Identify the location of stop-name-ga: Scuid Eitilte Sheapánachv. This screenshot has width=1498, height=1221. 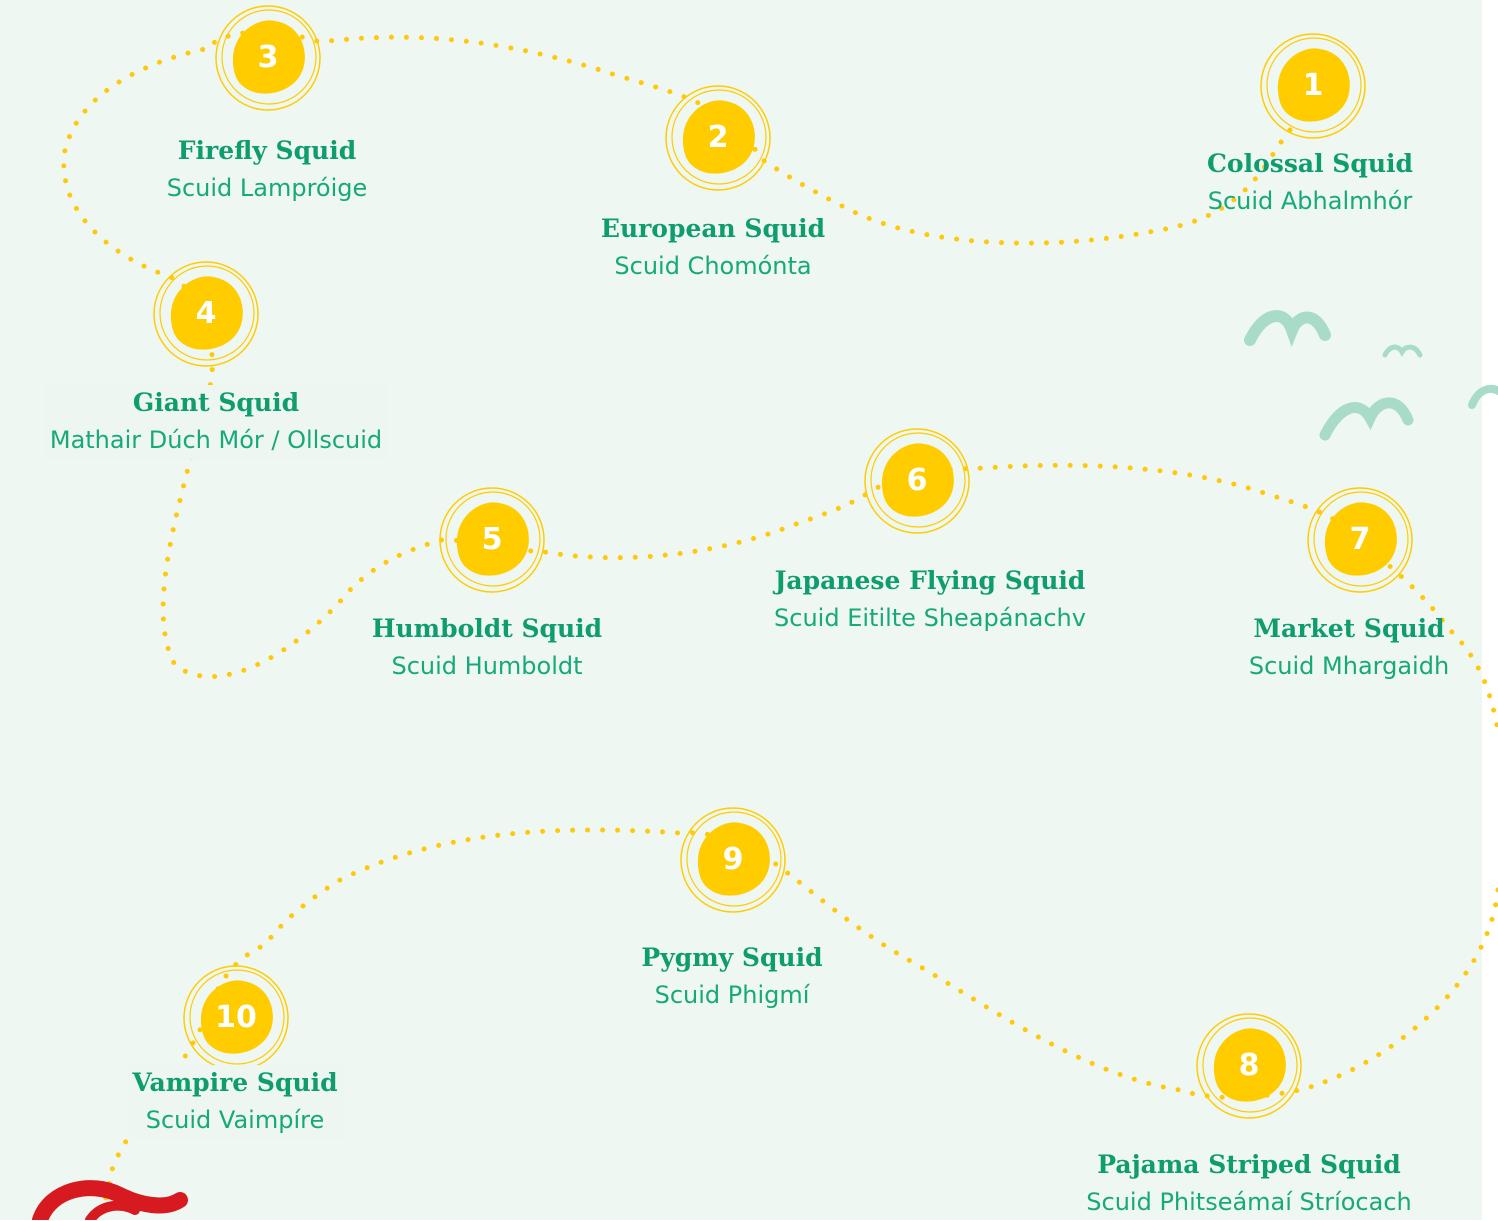
(930, 618).